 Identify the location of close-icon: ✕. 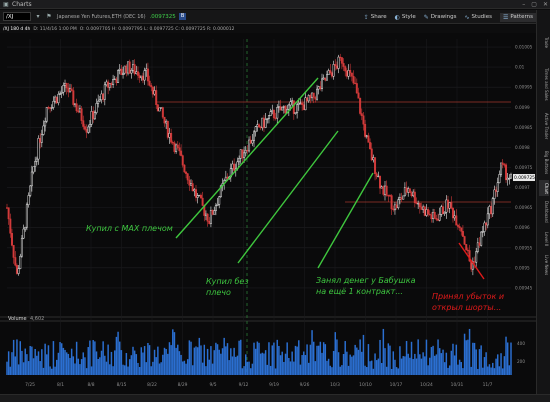
(545, 4).